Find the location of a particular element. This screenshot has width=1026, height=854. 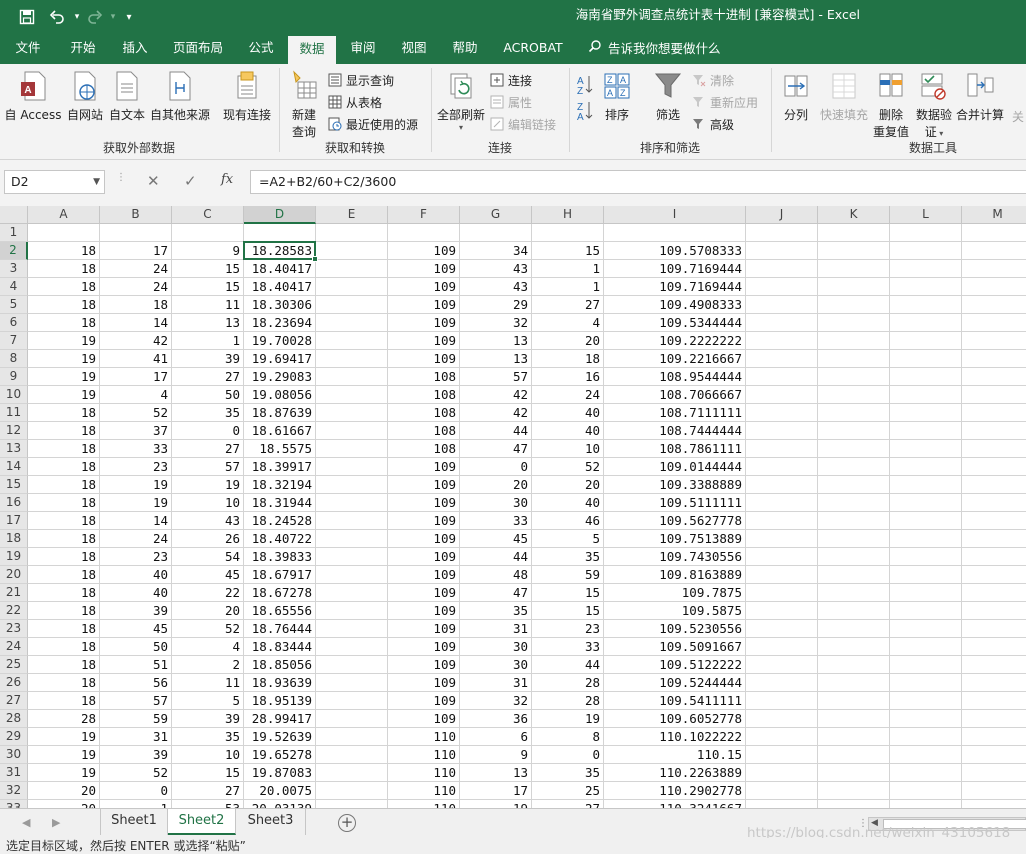

cell-e30 is located at coordinates (352, 755).